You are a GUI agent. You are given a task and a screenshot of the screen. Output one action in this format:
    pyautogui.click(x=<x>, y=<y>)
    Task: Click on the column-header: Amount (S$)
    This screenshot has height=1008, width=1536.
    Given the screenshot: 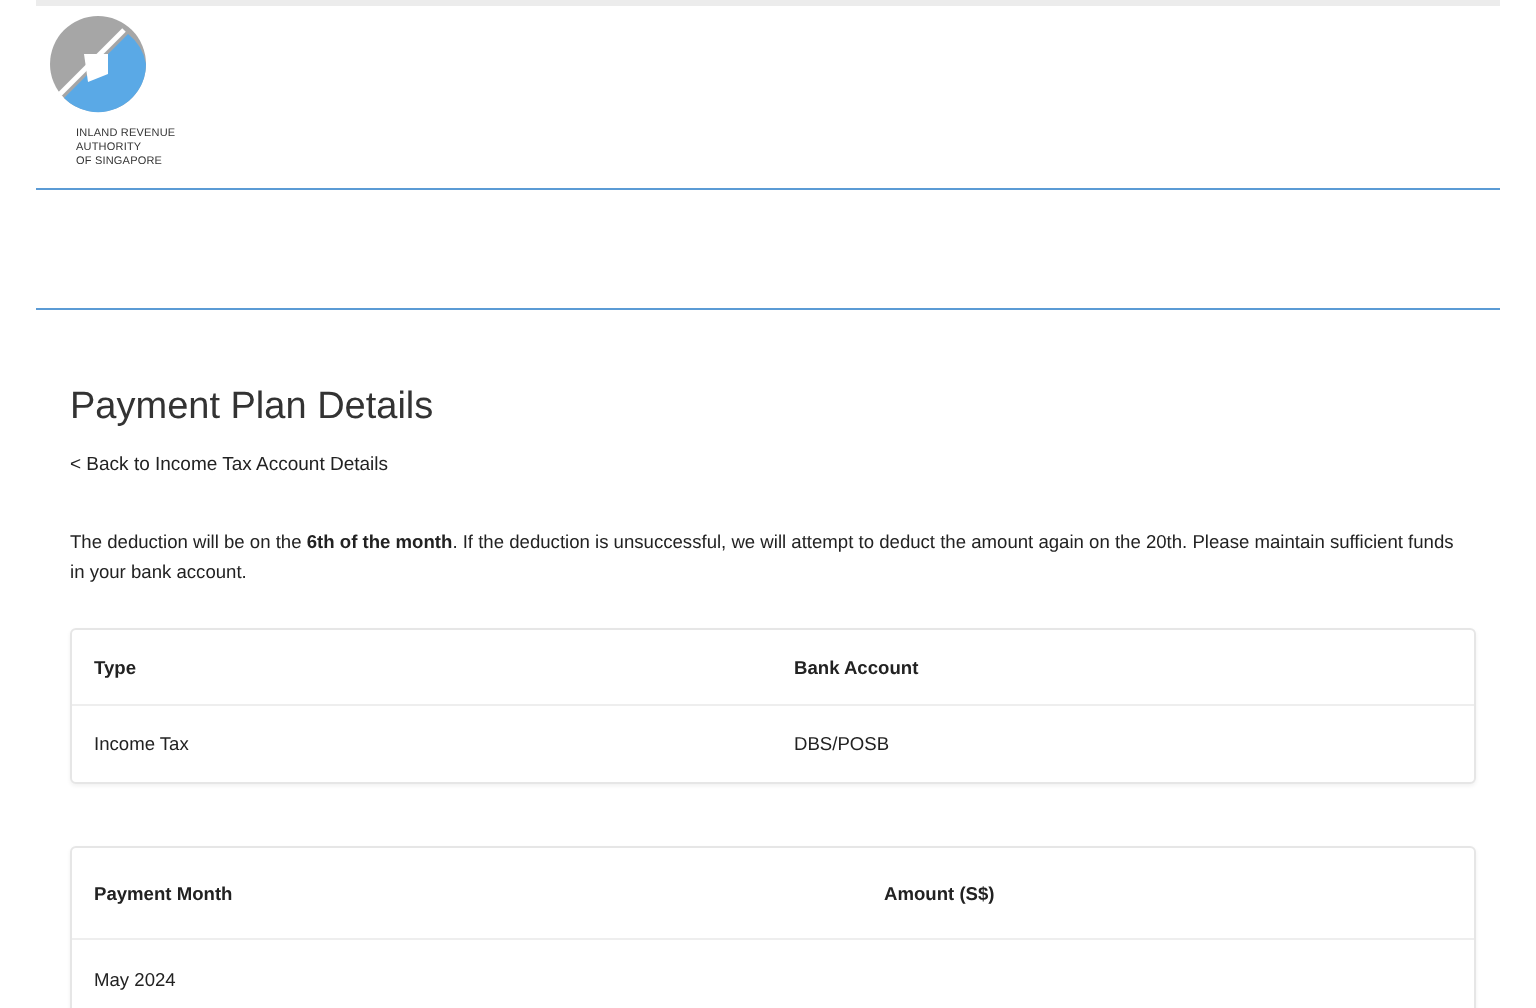 What is the action you would take?
    pyautogui.click(x=940, y=893)
    